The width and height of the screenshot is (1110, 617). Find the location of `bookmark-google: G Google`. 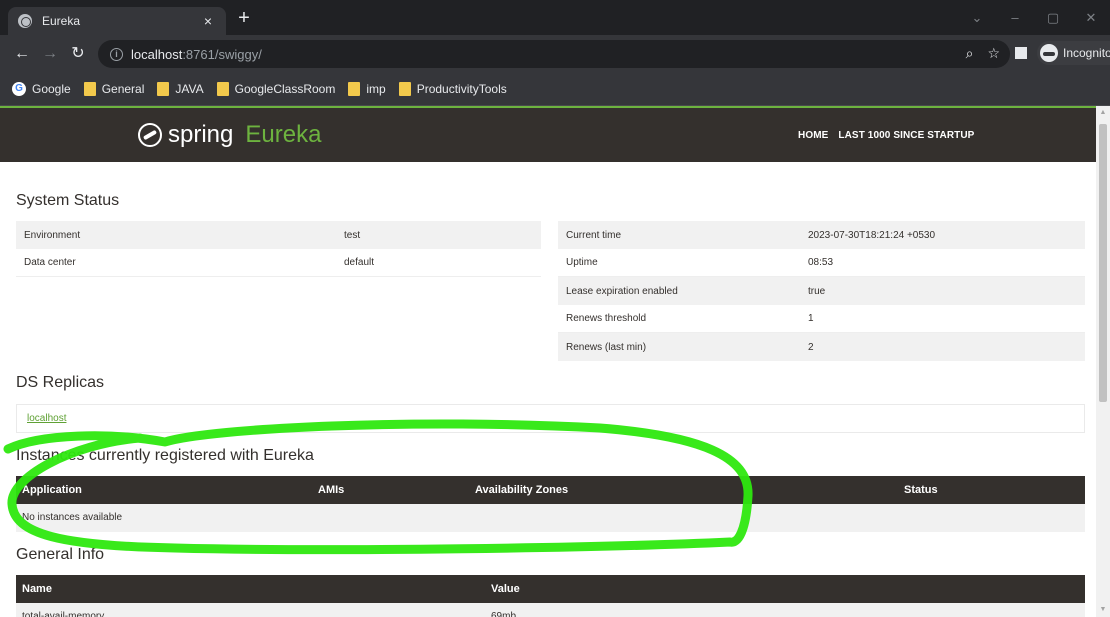

bookmark-google: G Google is located at coordinates (41, 89).